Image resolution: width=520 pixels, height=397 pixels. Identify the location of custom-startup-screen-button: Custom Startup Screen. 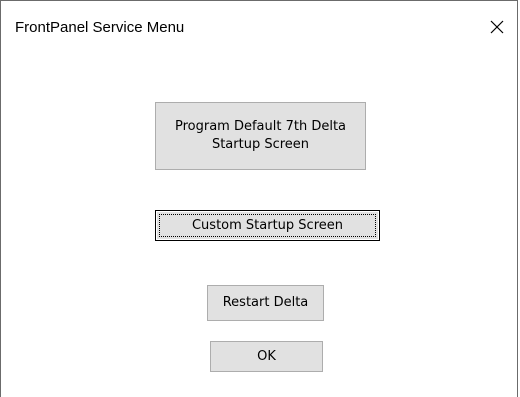
(267, 225).